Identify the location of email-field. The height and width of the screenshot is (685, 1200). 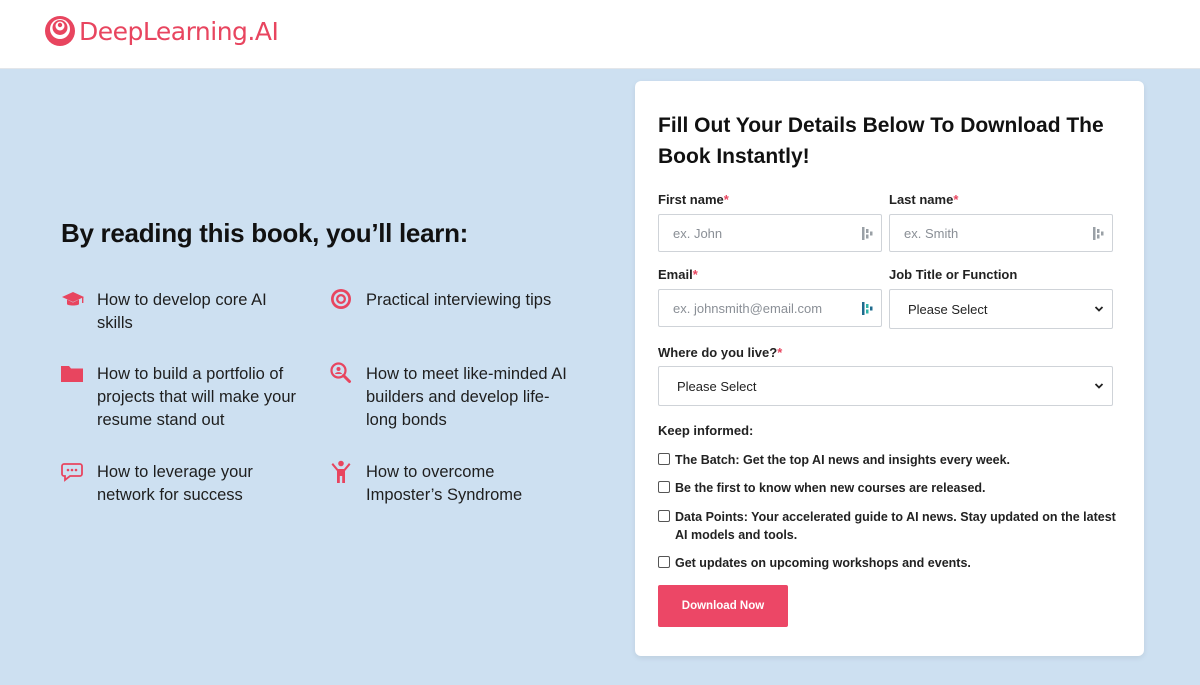
(770, 308).